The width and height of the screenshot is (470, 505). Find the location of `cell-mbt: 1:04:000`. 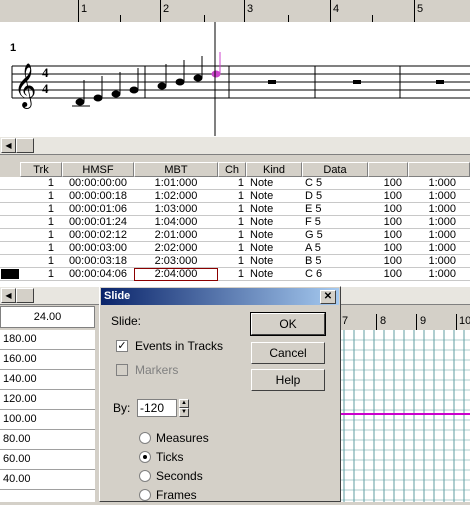

cell-mbt: 1:04:000 is located at coordinates (176, 222).